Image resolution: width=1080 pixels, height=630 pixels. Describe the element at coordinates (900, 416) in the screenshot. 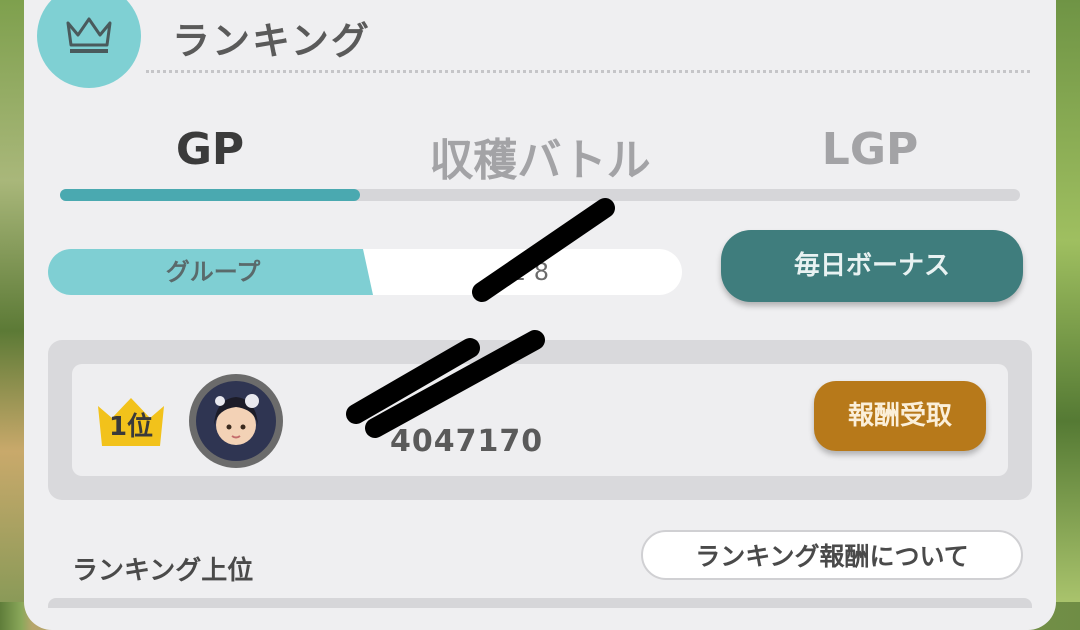

I see `claim-reward-button: 報酬受取` at that location.